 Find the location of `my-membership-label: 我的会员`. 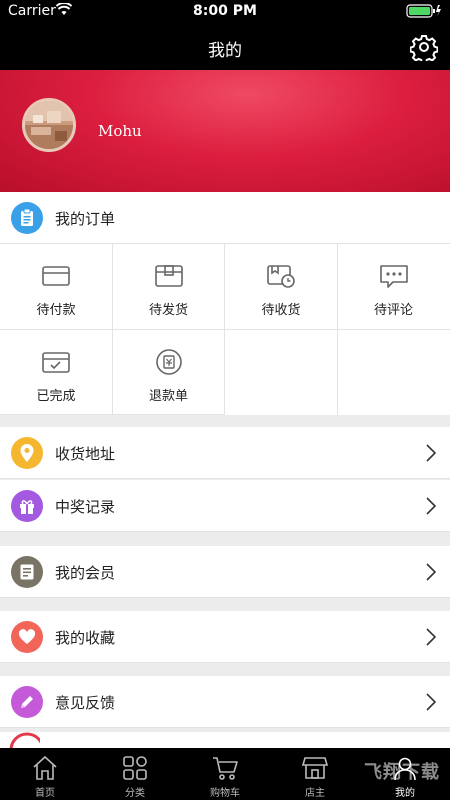

my-membership-label: 我的会员 is located at coordinates (85, 573).